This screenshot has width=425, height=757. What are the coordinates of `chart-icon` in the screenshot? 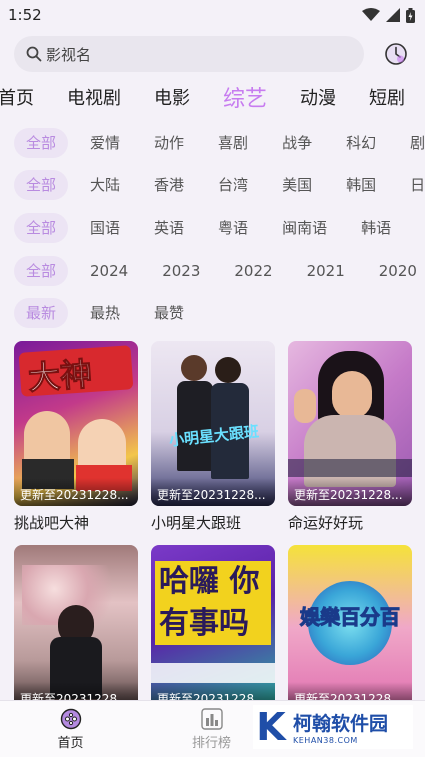 It's located at (211, 718).